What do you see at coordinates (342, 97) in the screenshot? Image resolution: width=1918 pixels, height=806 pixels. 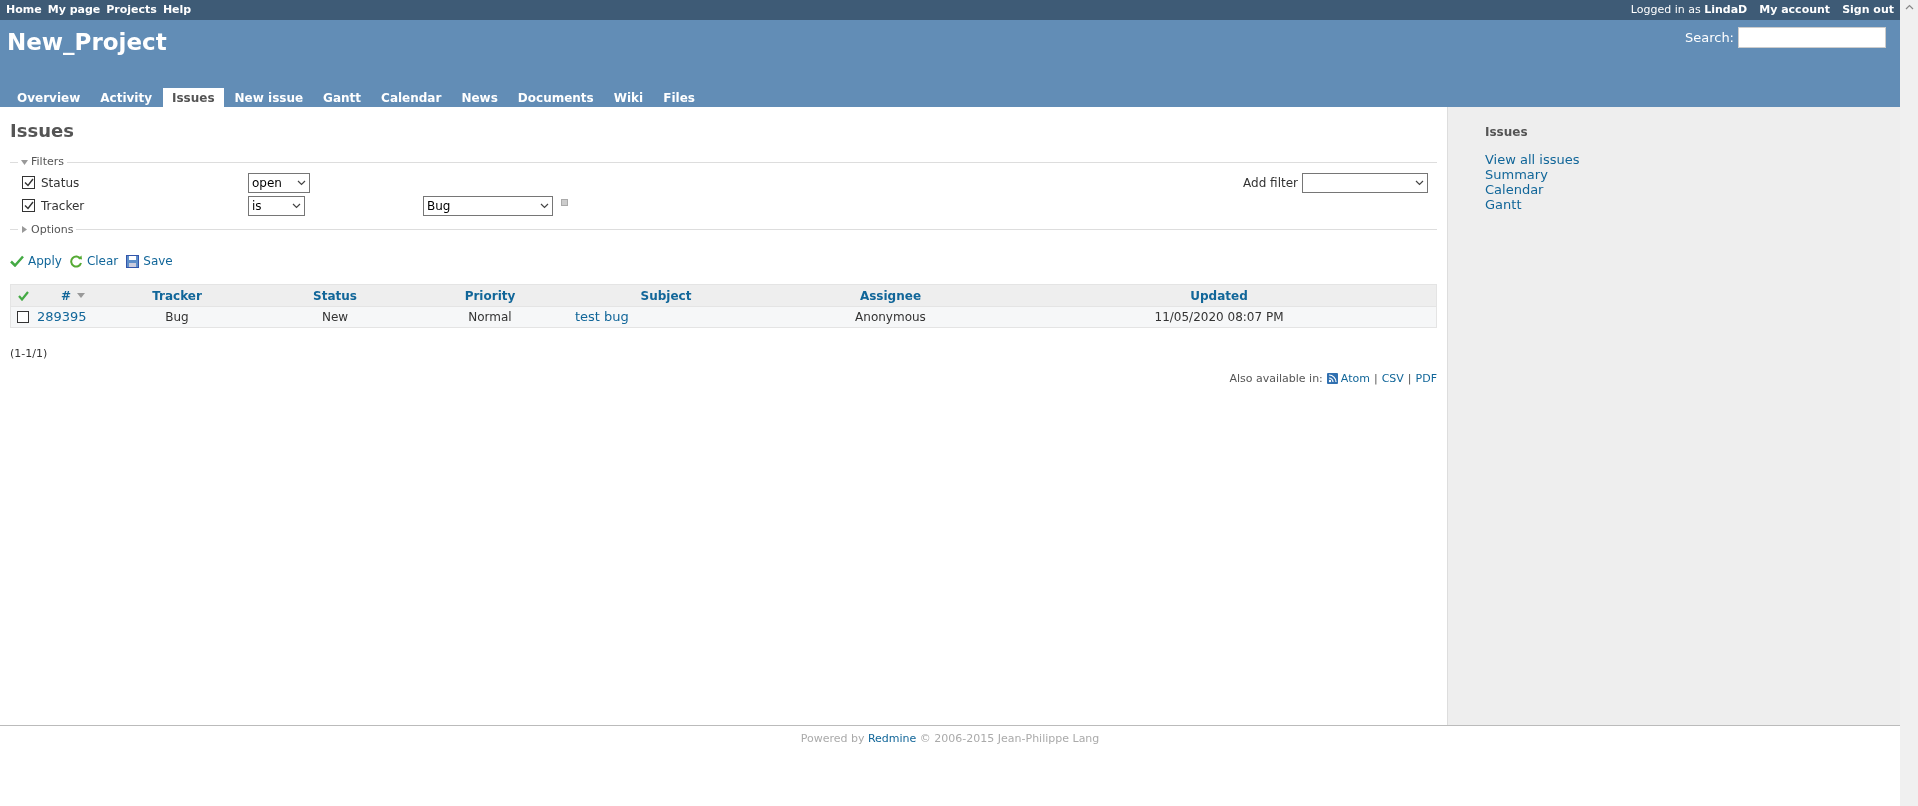 I see `tab: Gantt` at bounding box center [342, 97].